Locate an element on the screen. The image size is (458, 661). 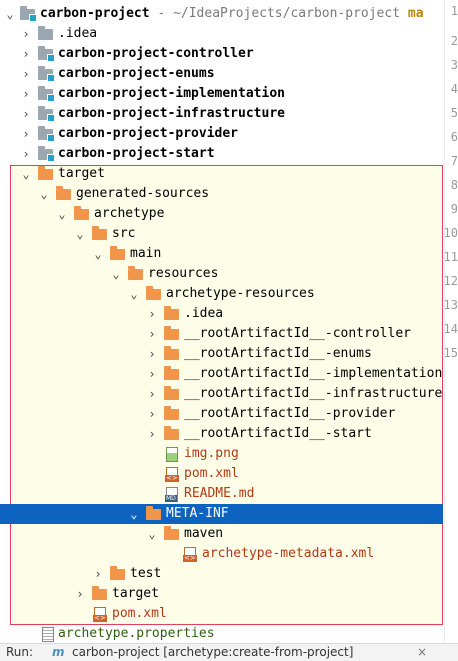
tree-row-template-infrastructure: › __rootArtifactId__-infrastructure is located at coordinates (221, 394).